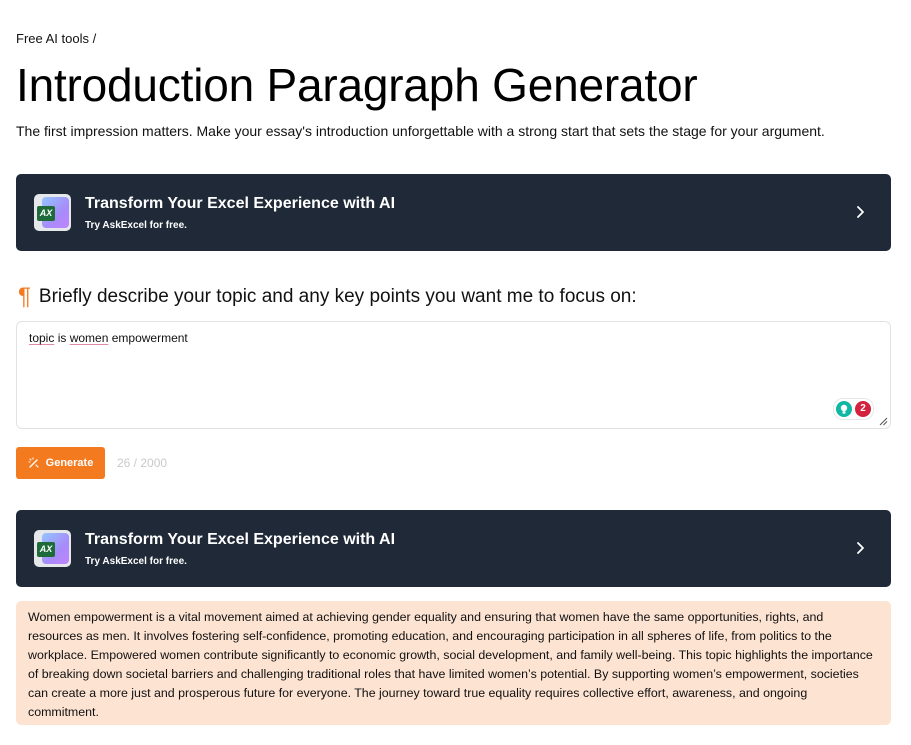  I want to click on breadcrumb: Free AI tools /, so click(56, 38).